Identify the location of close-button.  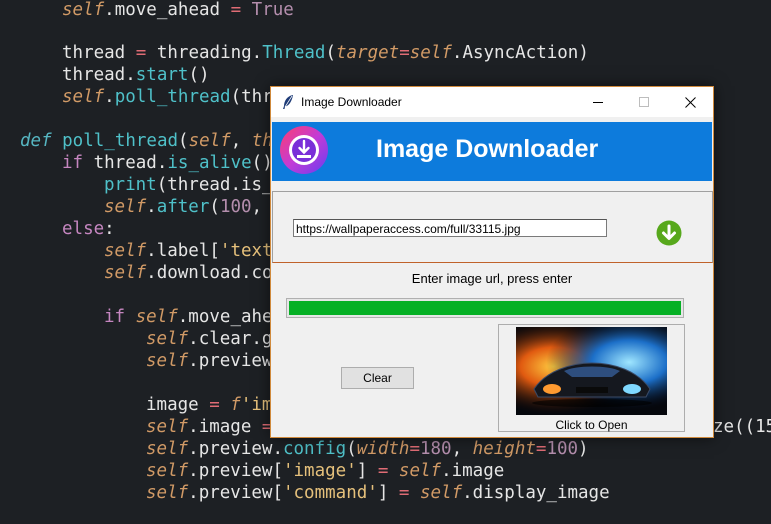
(690, 102).